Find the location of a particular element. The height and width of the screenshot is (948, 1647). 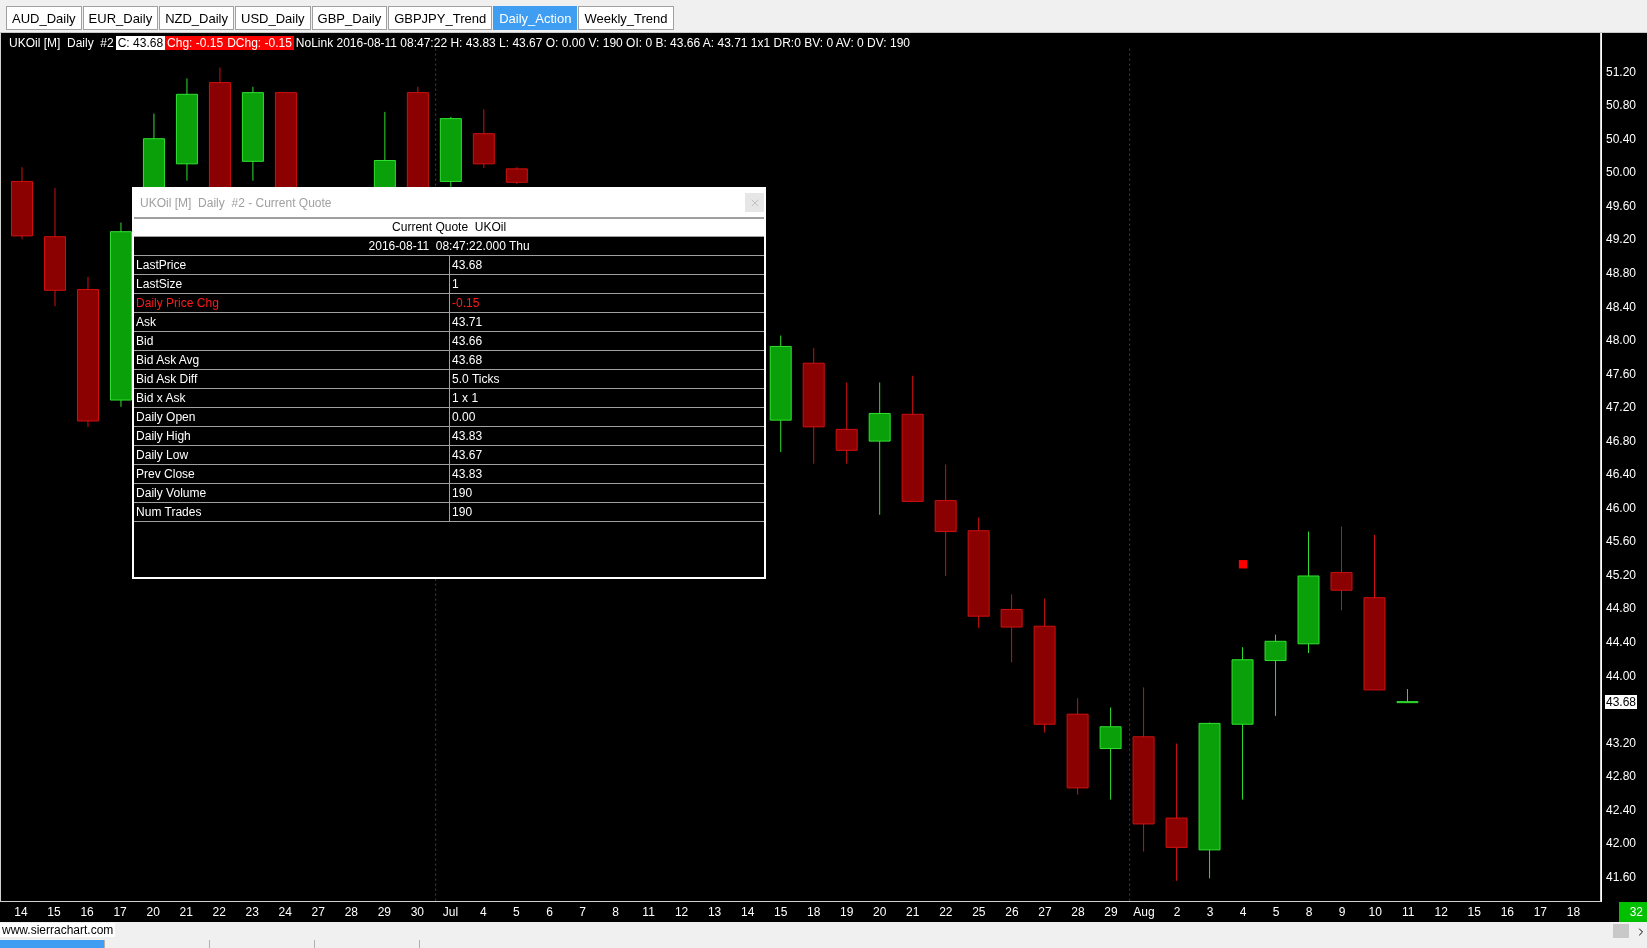

quote-info-text: DChg: -0.15 is located at coordinates (259, 43).